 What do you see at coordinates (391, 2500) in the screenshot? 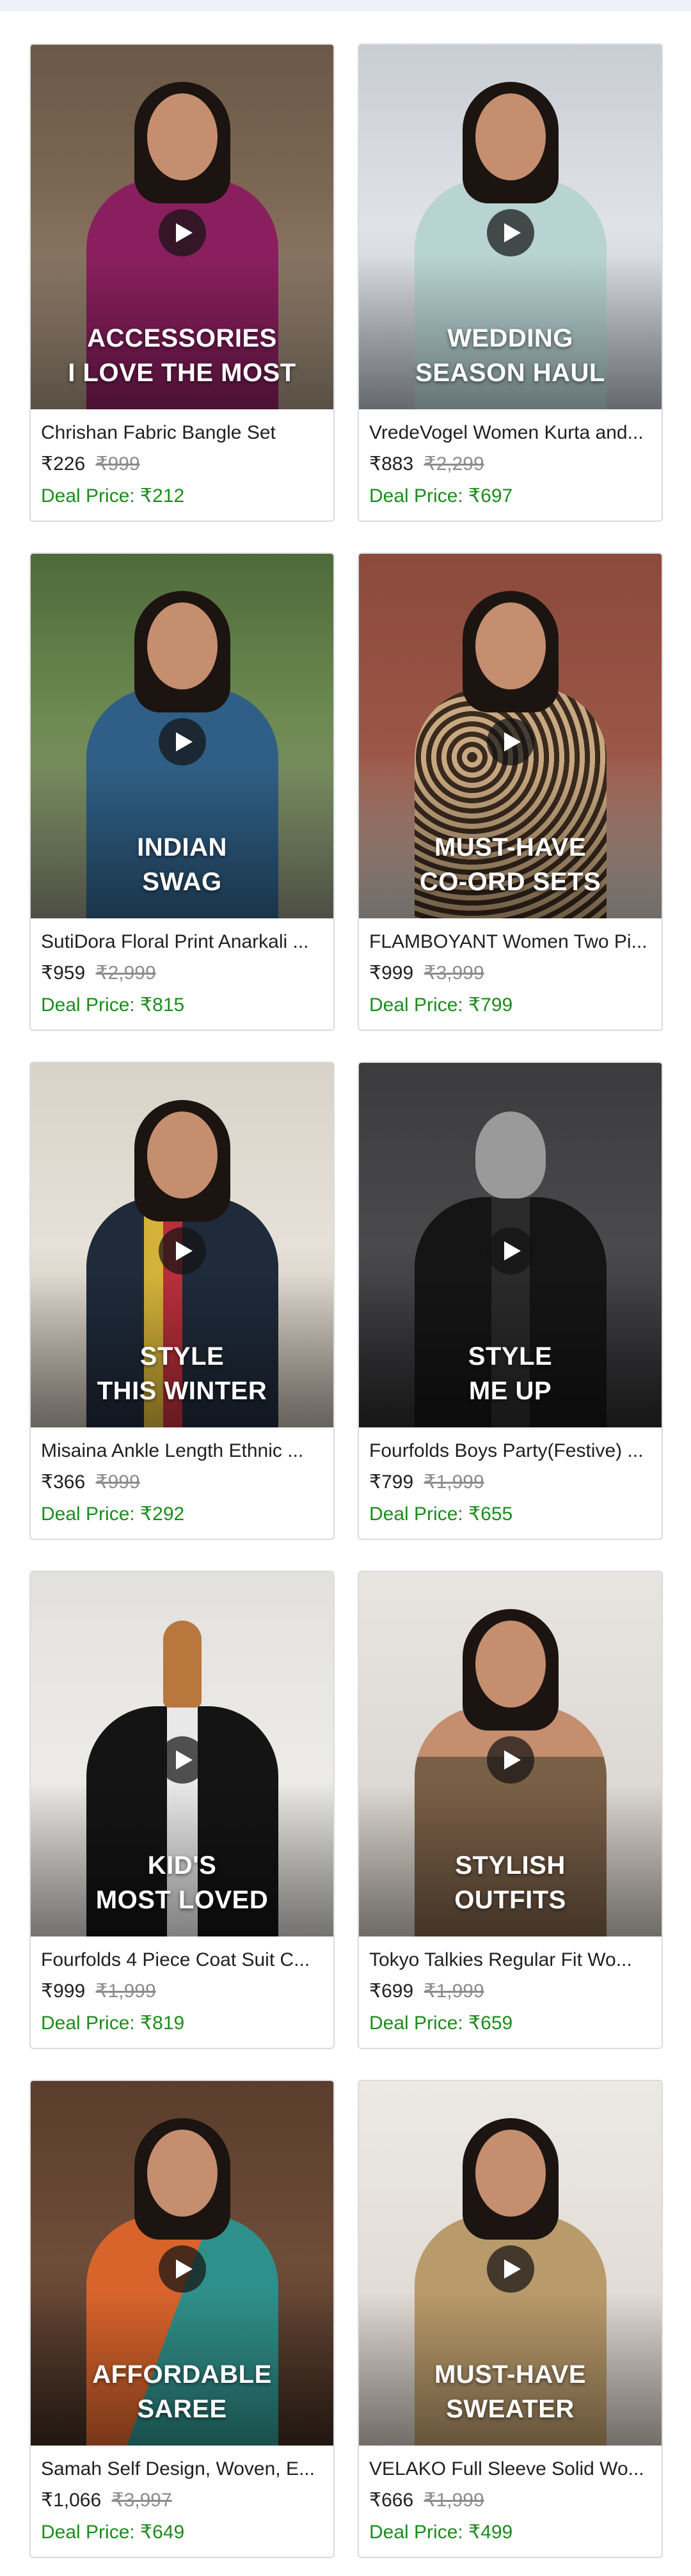
I see `selling-price: ₹666` at bounding box center [391, 2500].